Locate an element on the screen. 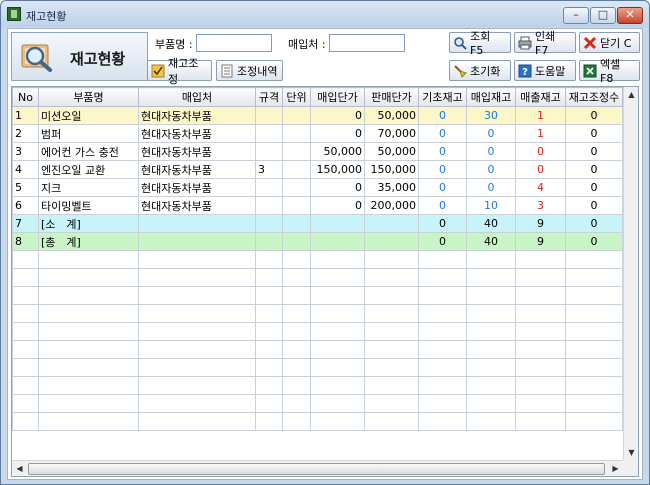 Image resolution: width=650 pixels, height=485 pixels. cell-no: 8 is located at coordinates (25, 241).